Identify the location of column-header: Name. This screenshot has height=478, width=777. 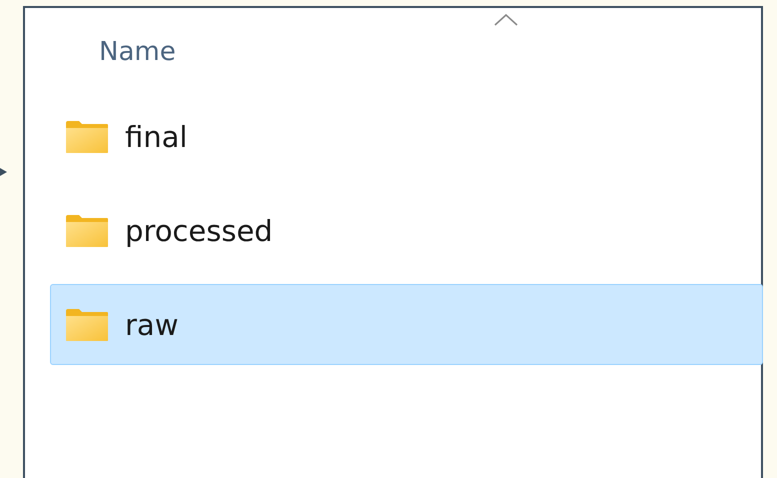
(137, 52).